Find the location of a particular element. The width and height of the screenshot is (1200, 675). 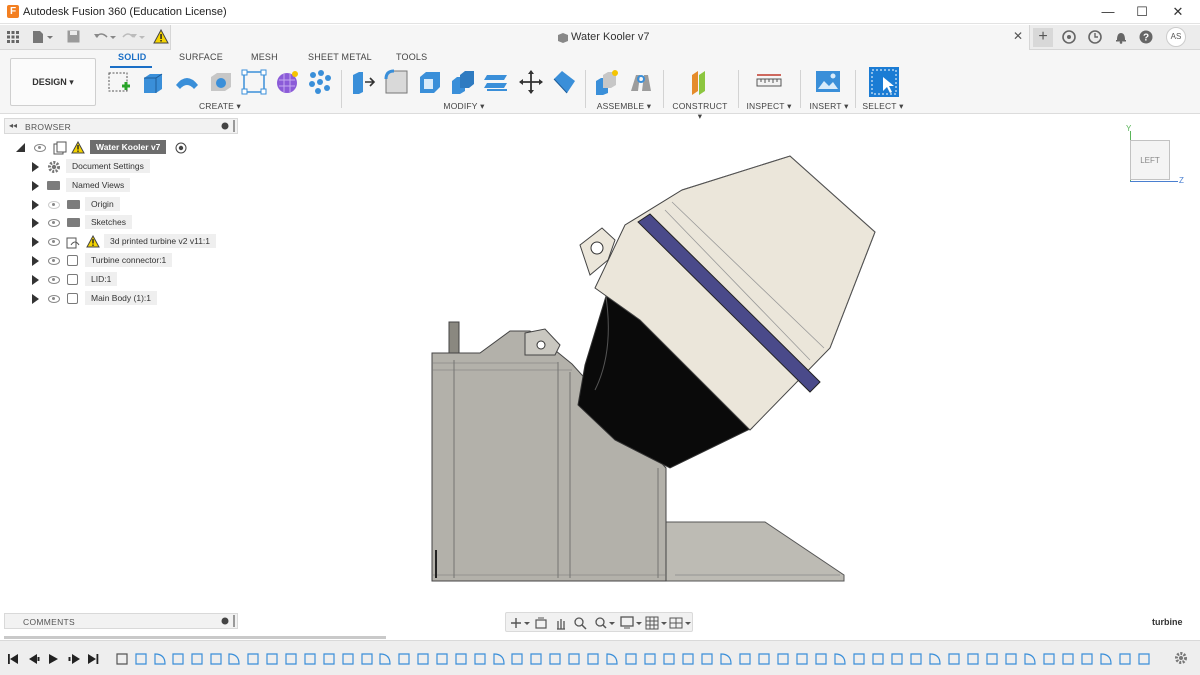

job-status-icon is located at coordinates (1095, 37).